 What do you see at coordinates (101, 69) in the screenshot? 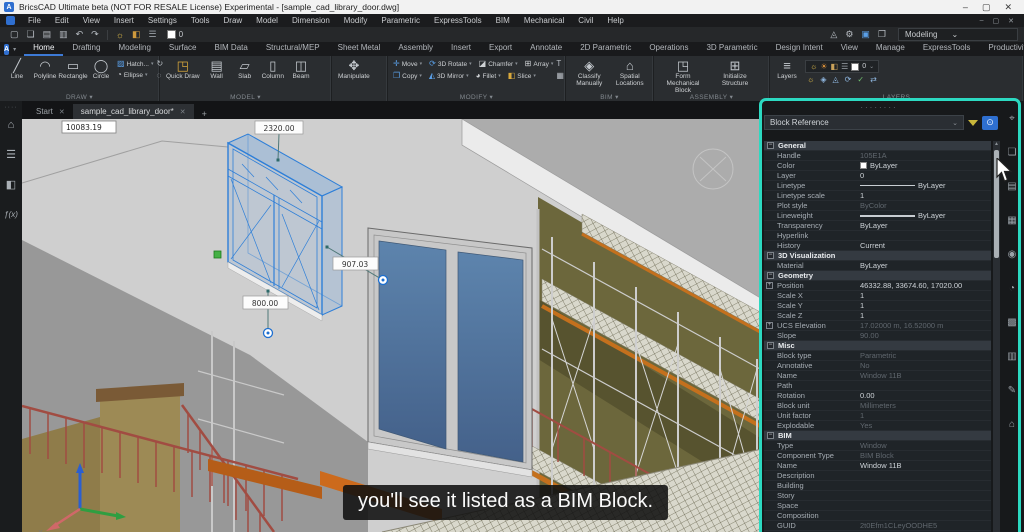
I see `circle-button: ◯ Circle` at bounding box center [101, 69].